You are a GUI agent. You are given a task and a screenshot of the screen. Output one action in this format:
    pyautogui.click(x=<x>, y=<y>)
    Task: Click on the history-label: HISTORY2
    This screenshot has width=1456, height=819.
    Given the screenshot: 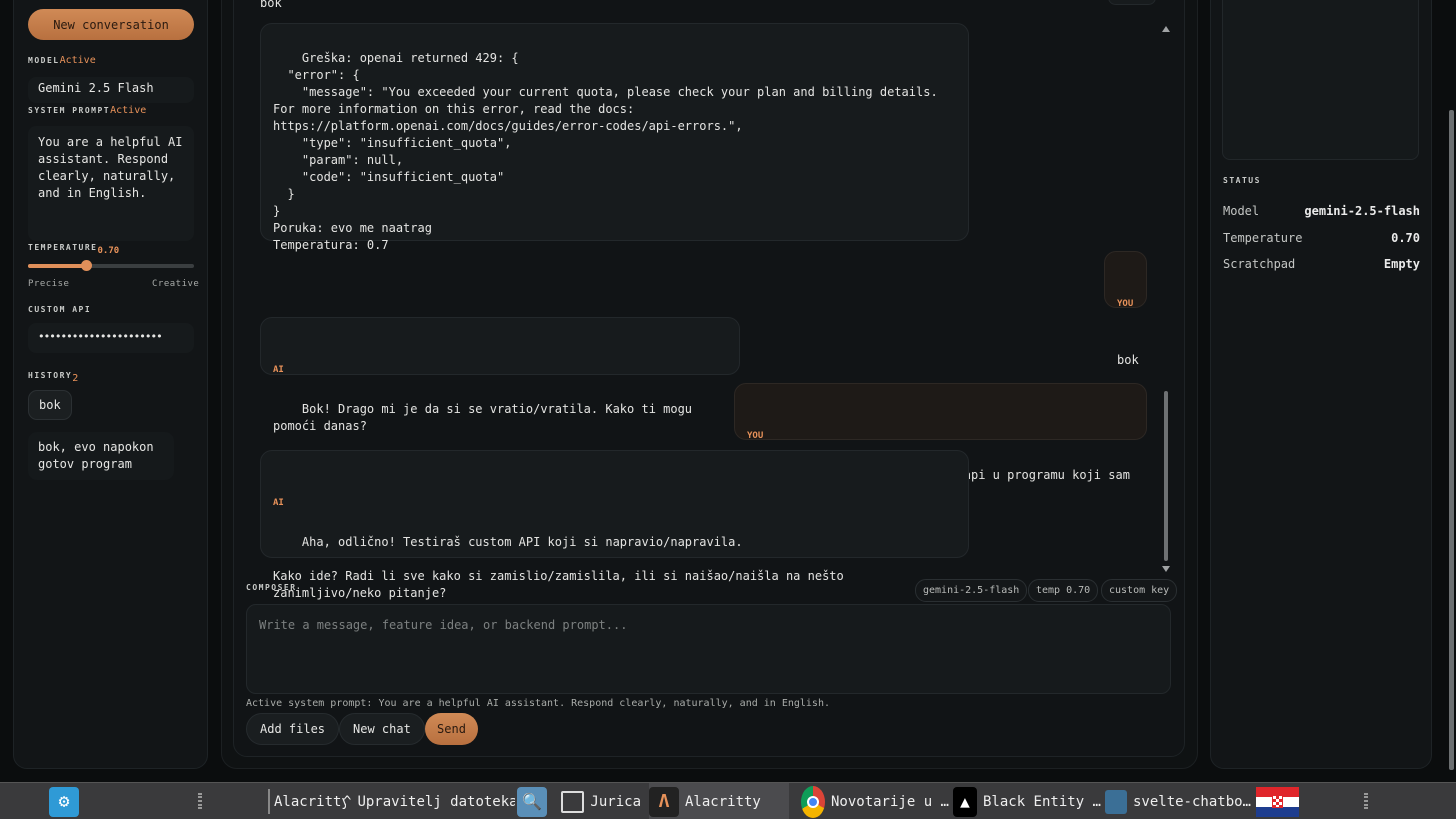 What is the action you would take?
    pyautogui.click(x=53, y=377)
    